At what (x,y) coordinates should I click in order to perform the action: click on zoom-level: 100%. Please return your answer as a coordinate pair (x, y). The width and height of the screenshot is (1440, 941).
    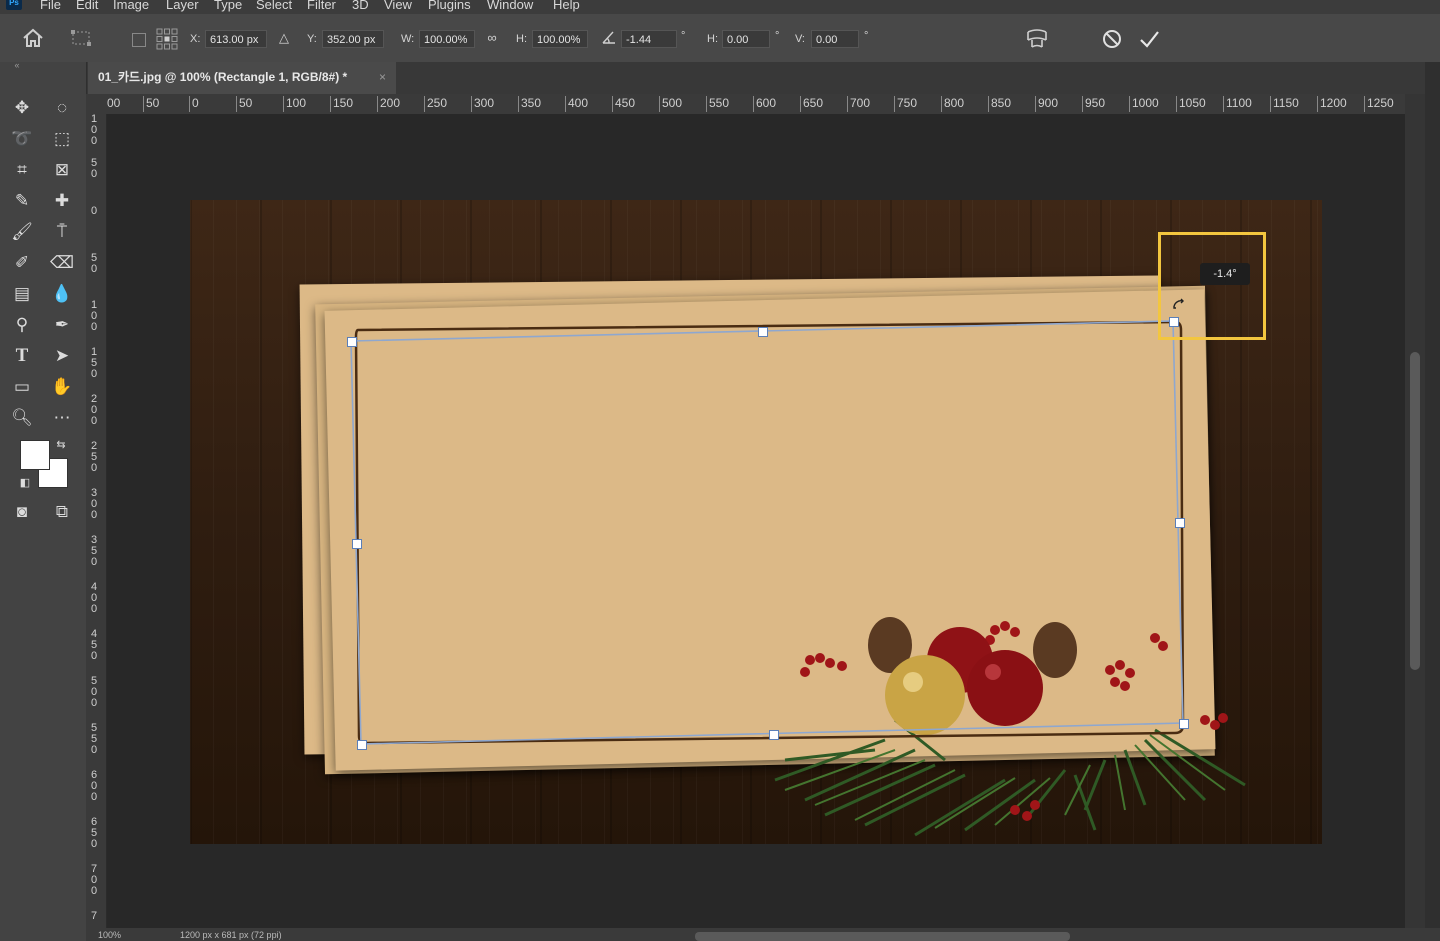
    Looking at the image, I should click on (109, 935).